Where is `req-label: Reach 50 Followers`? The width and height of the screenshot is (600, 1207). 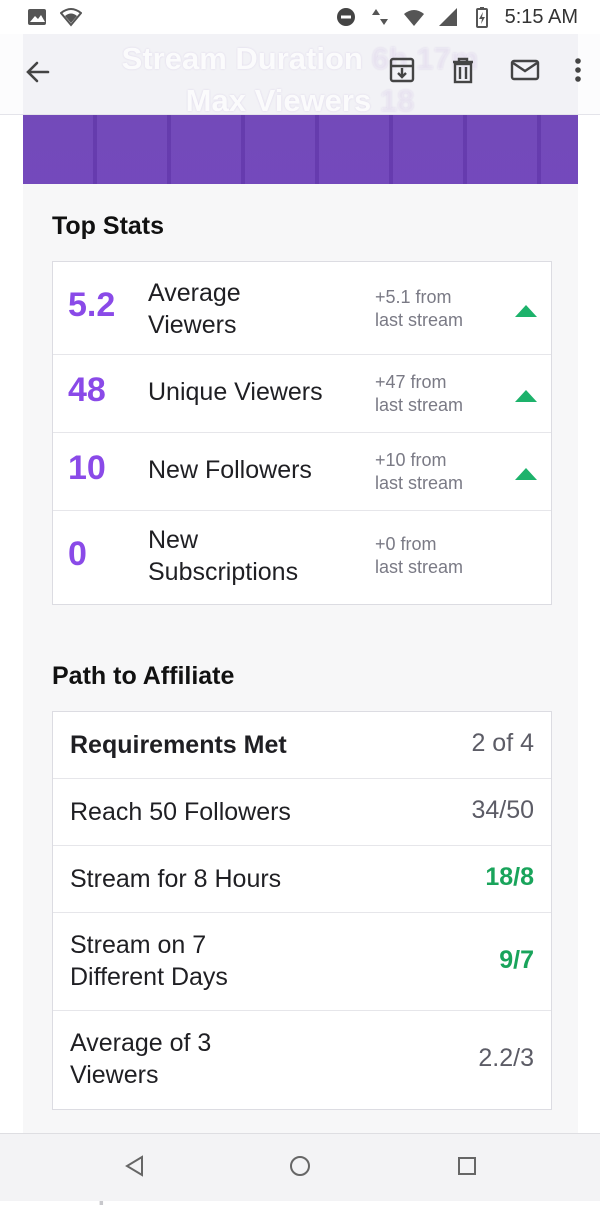 req-label: Reach 50 Followers is located at coordinates (180, 812).